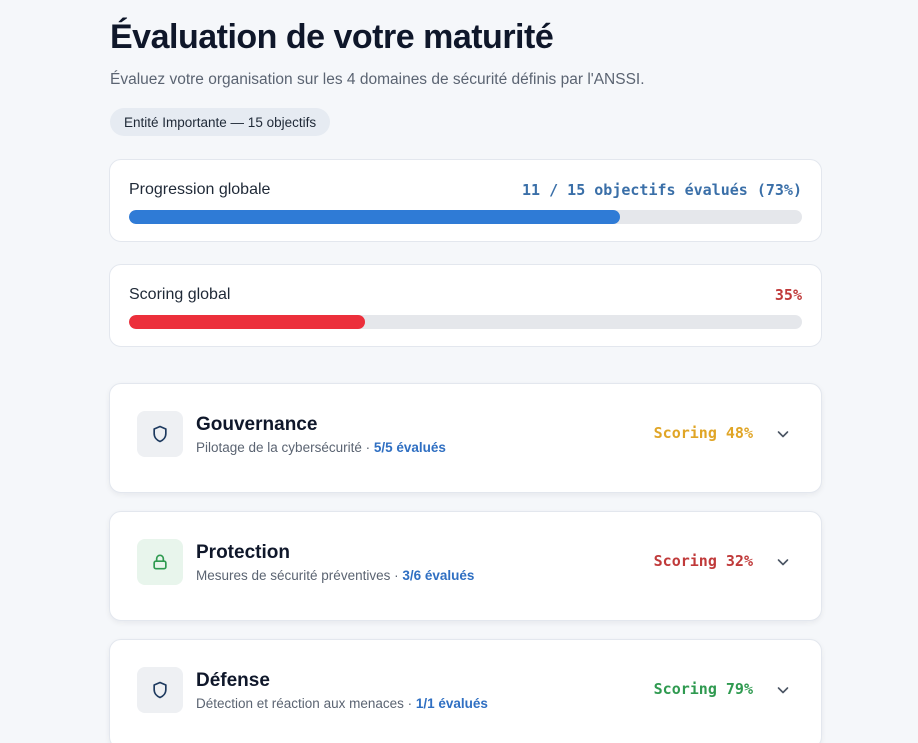 This screenshot has height=743, width=918. Describe the element at coordinates (332, 37) in the screenshot. I see `page-title: Évaluation de votre maturité` at that location.